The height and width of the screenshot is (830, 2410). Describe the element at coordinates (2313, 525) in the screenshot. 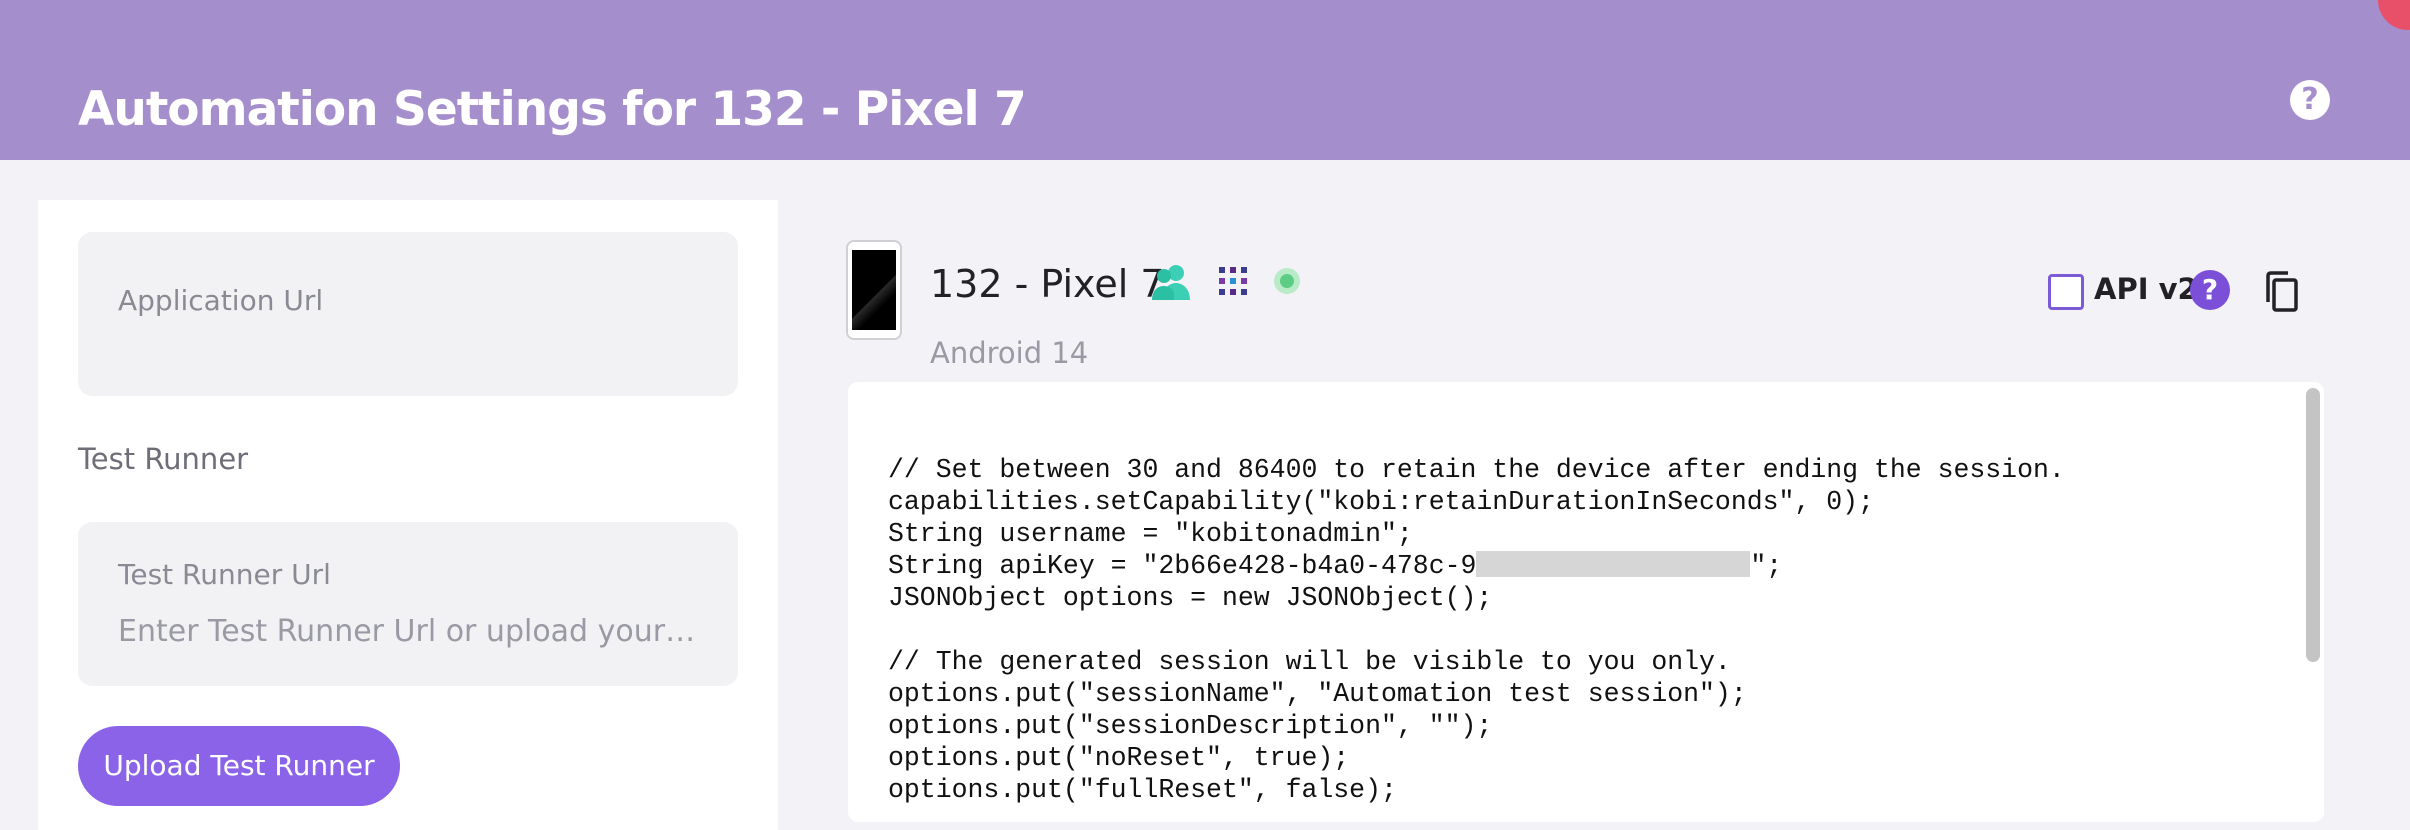

I see `code-scrollbar-thumb` at that location.